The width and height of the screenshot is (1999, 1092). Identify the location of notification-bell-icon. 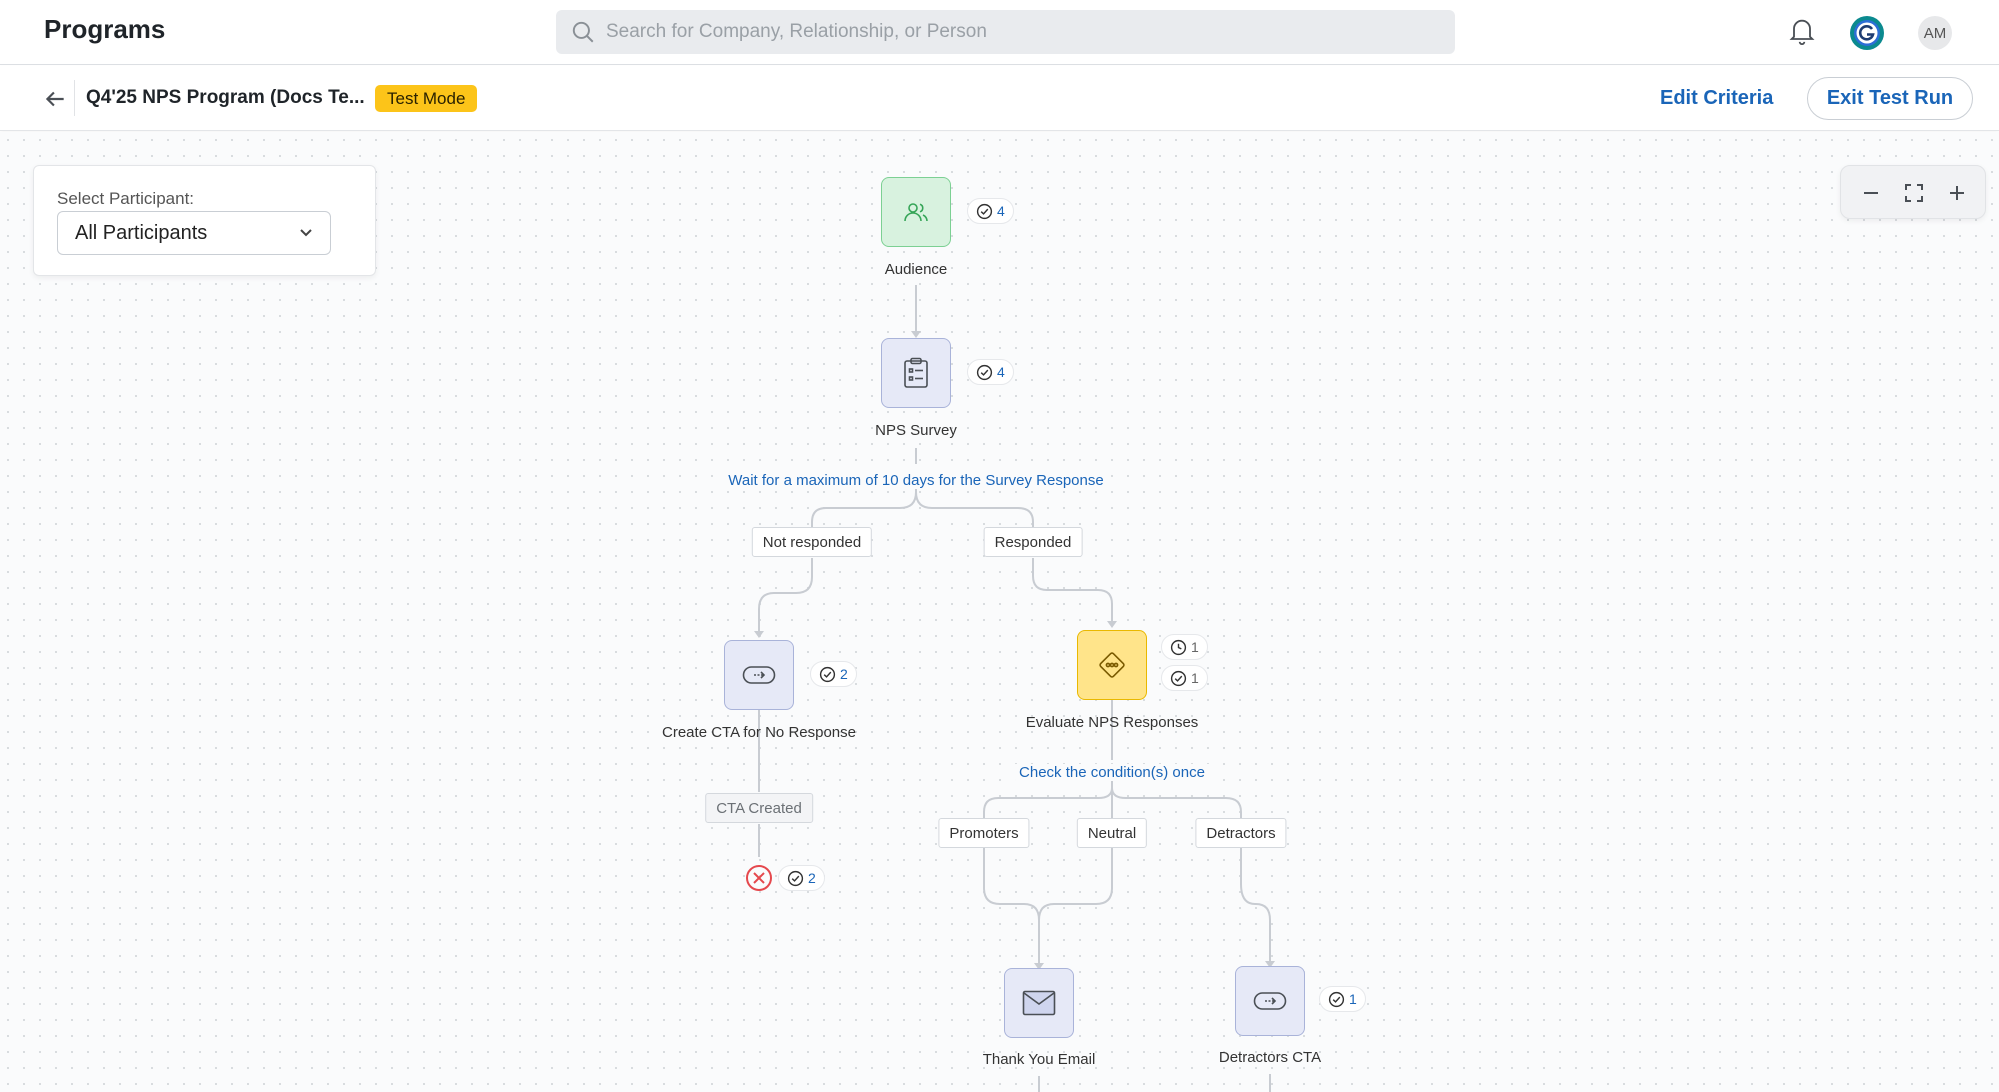
(1802, 31).